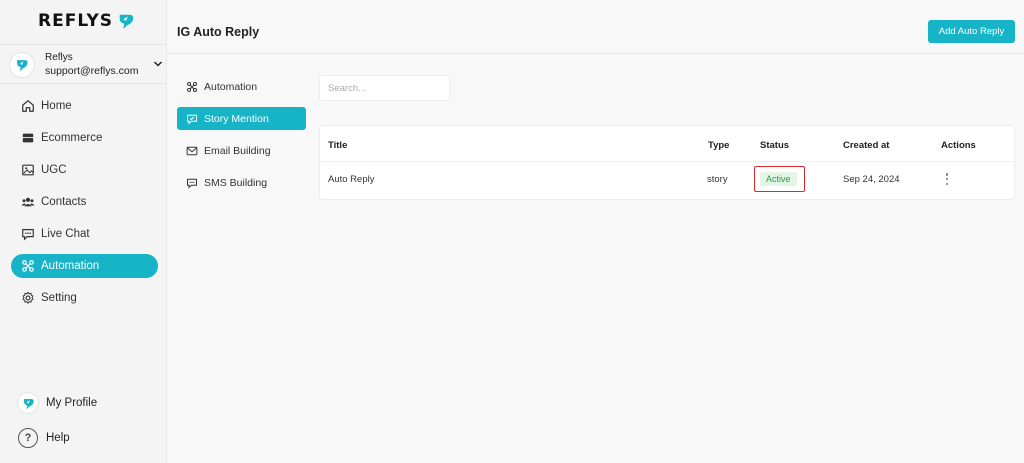  I want to click on status-badge: Active, so click(778, 179).